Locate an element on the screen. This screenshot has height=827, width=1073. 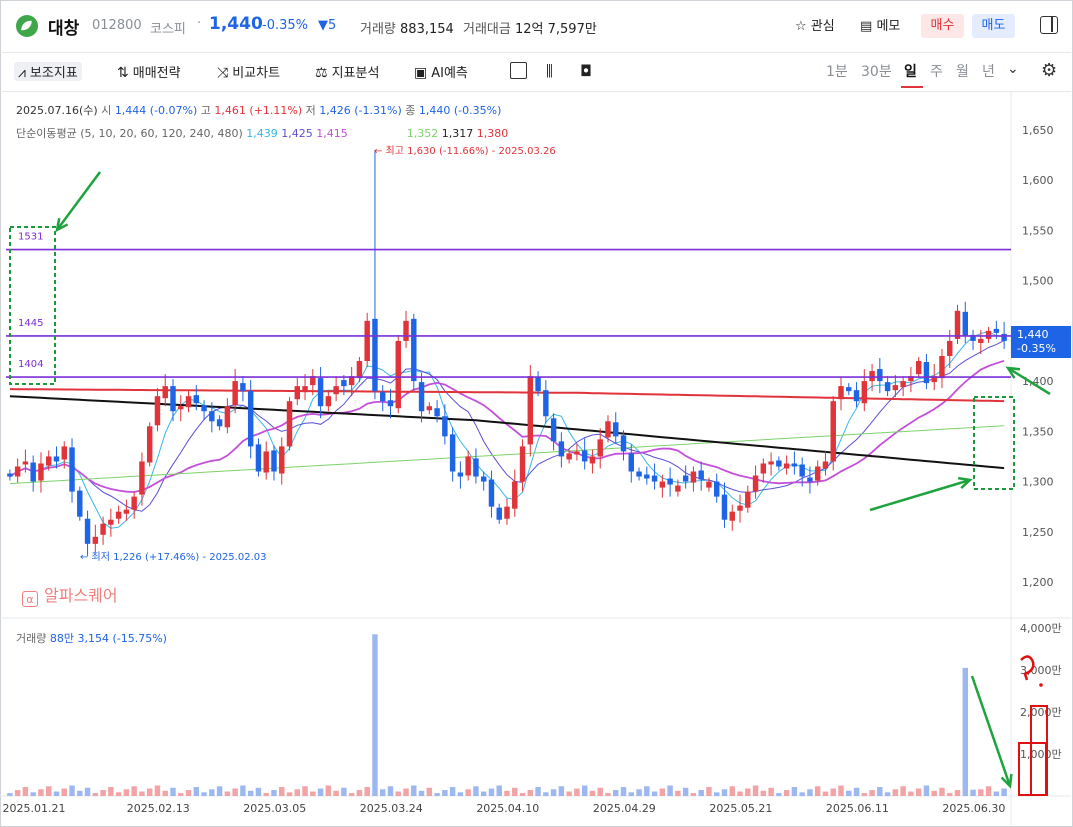
annotation-arrow-volume is located at coordinates (991, 731).